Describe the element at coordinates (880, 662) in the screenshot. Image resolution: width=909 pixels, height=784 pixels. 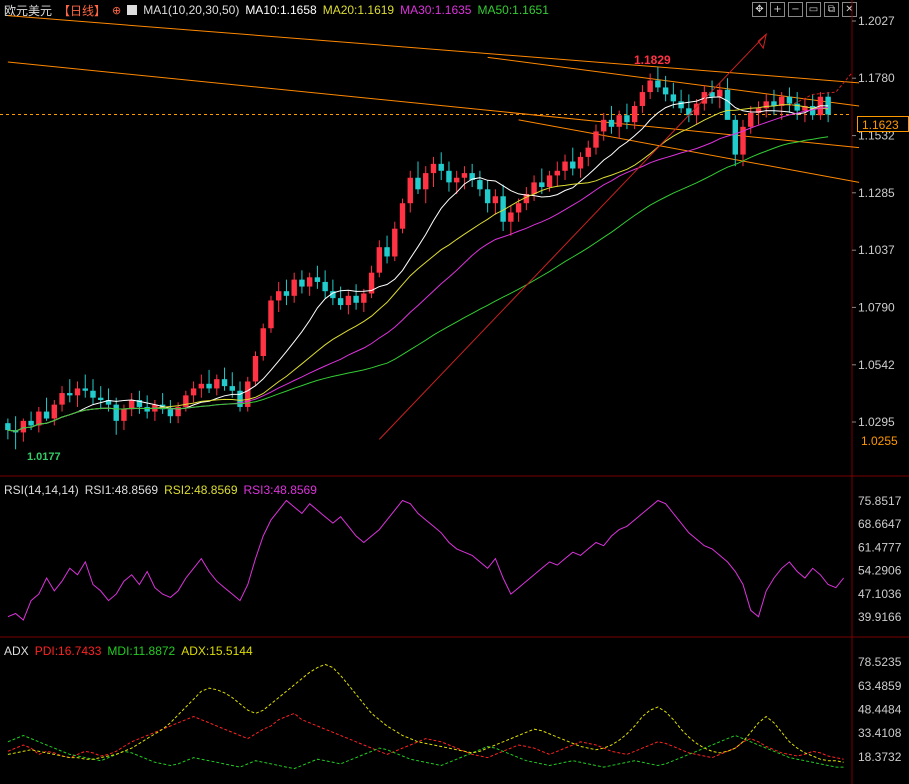
I see `adx-tick-label: 78.5235` at that location.